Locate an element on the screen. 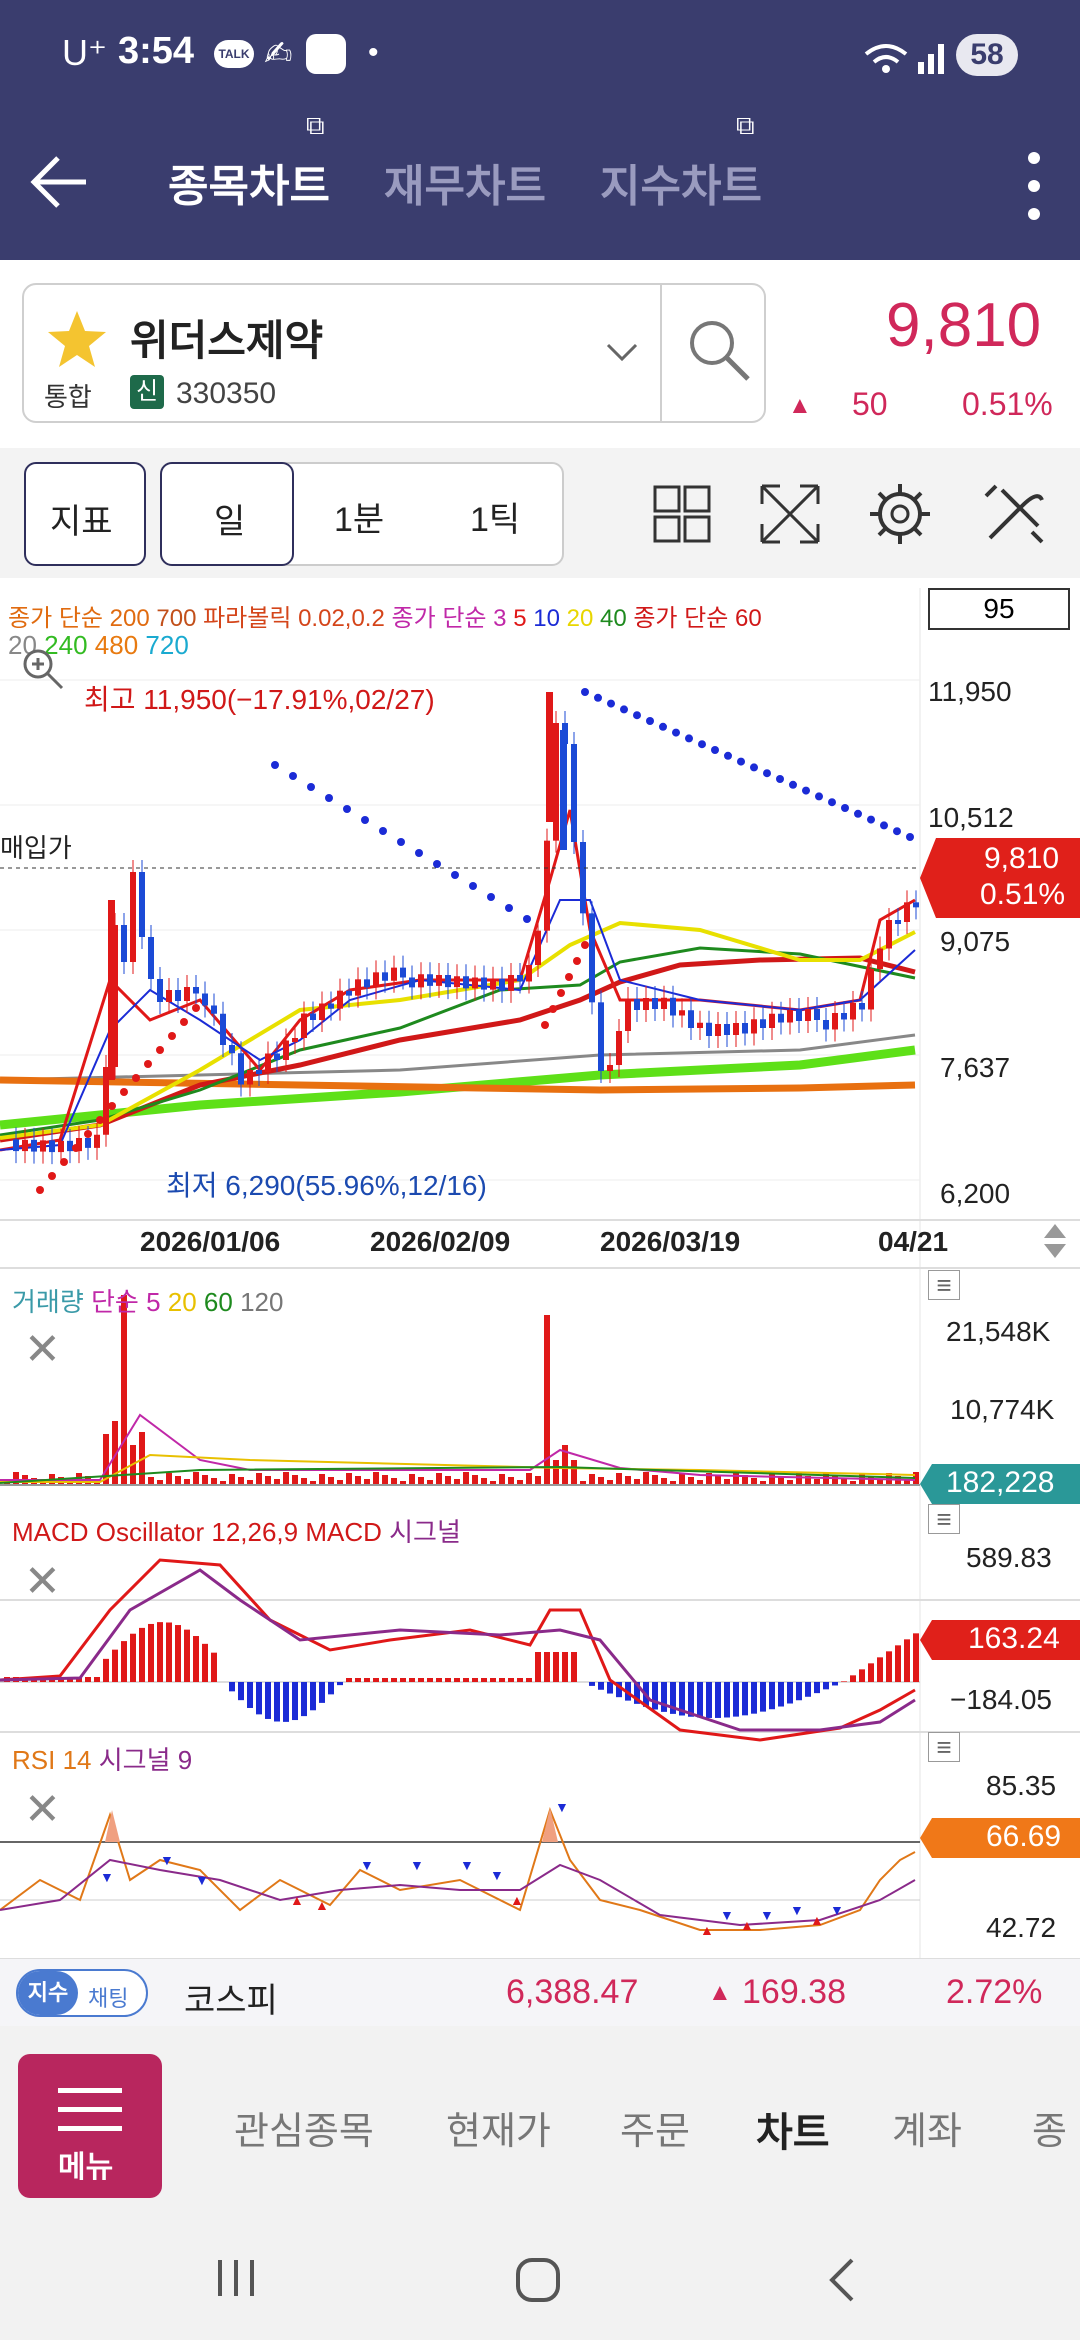 This screenshot has height=2340, width=1080. back-arrow-icon is located at coordinates (60, 182).